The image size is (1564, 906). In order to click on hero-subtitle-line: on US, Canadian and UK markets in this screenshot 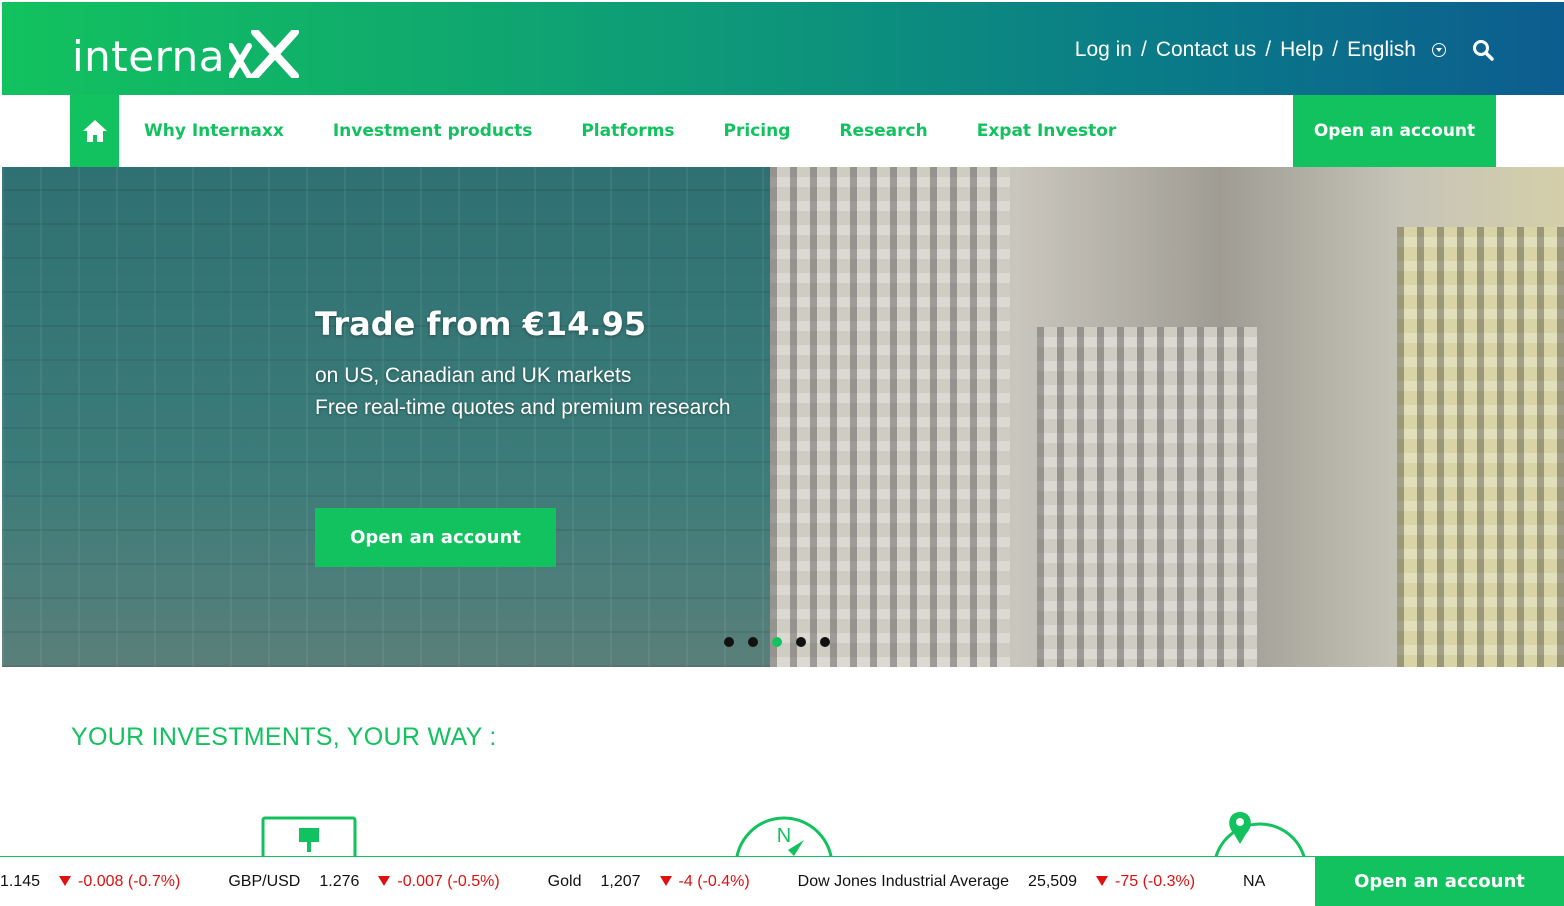, I will do `click(473, 375)`.